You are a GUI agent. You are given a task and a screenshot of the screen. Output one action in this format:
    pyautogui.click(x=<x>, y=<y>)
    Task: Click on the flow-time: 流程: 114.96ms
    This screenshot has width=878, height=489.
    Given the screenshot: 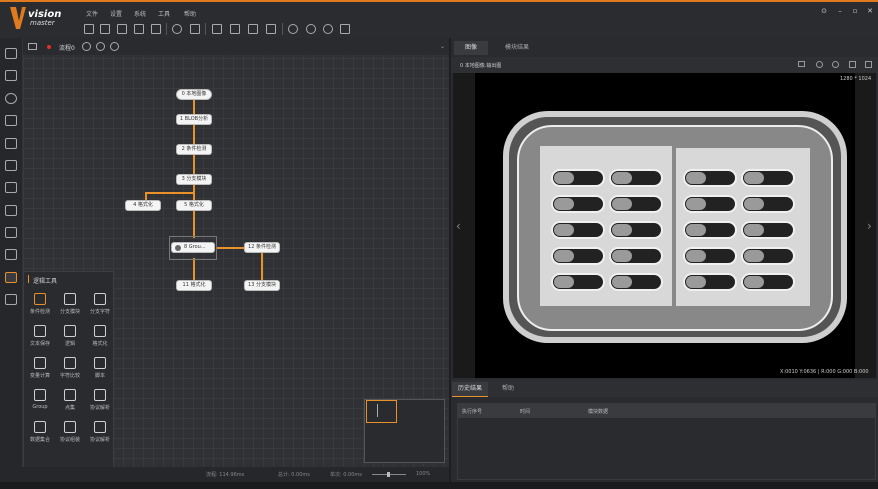 What is the action you would take?
    pyautogui.click(x=225, y=475)
    